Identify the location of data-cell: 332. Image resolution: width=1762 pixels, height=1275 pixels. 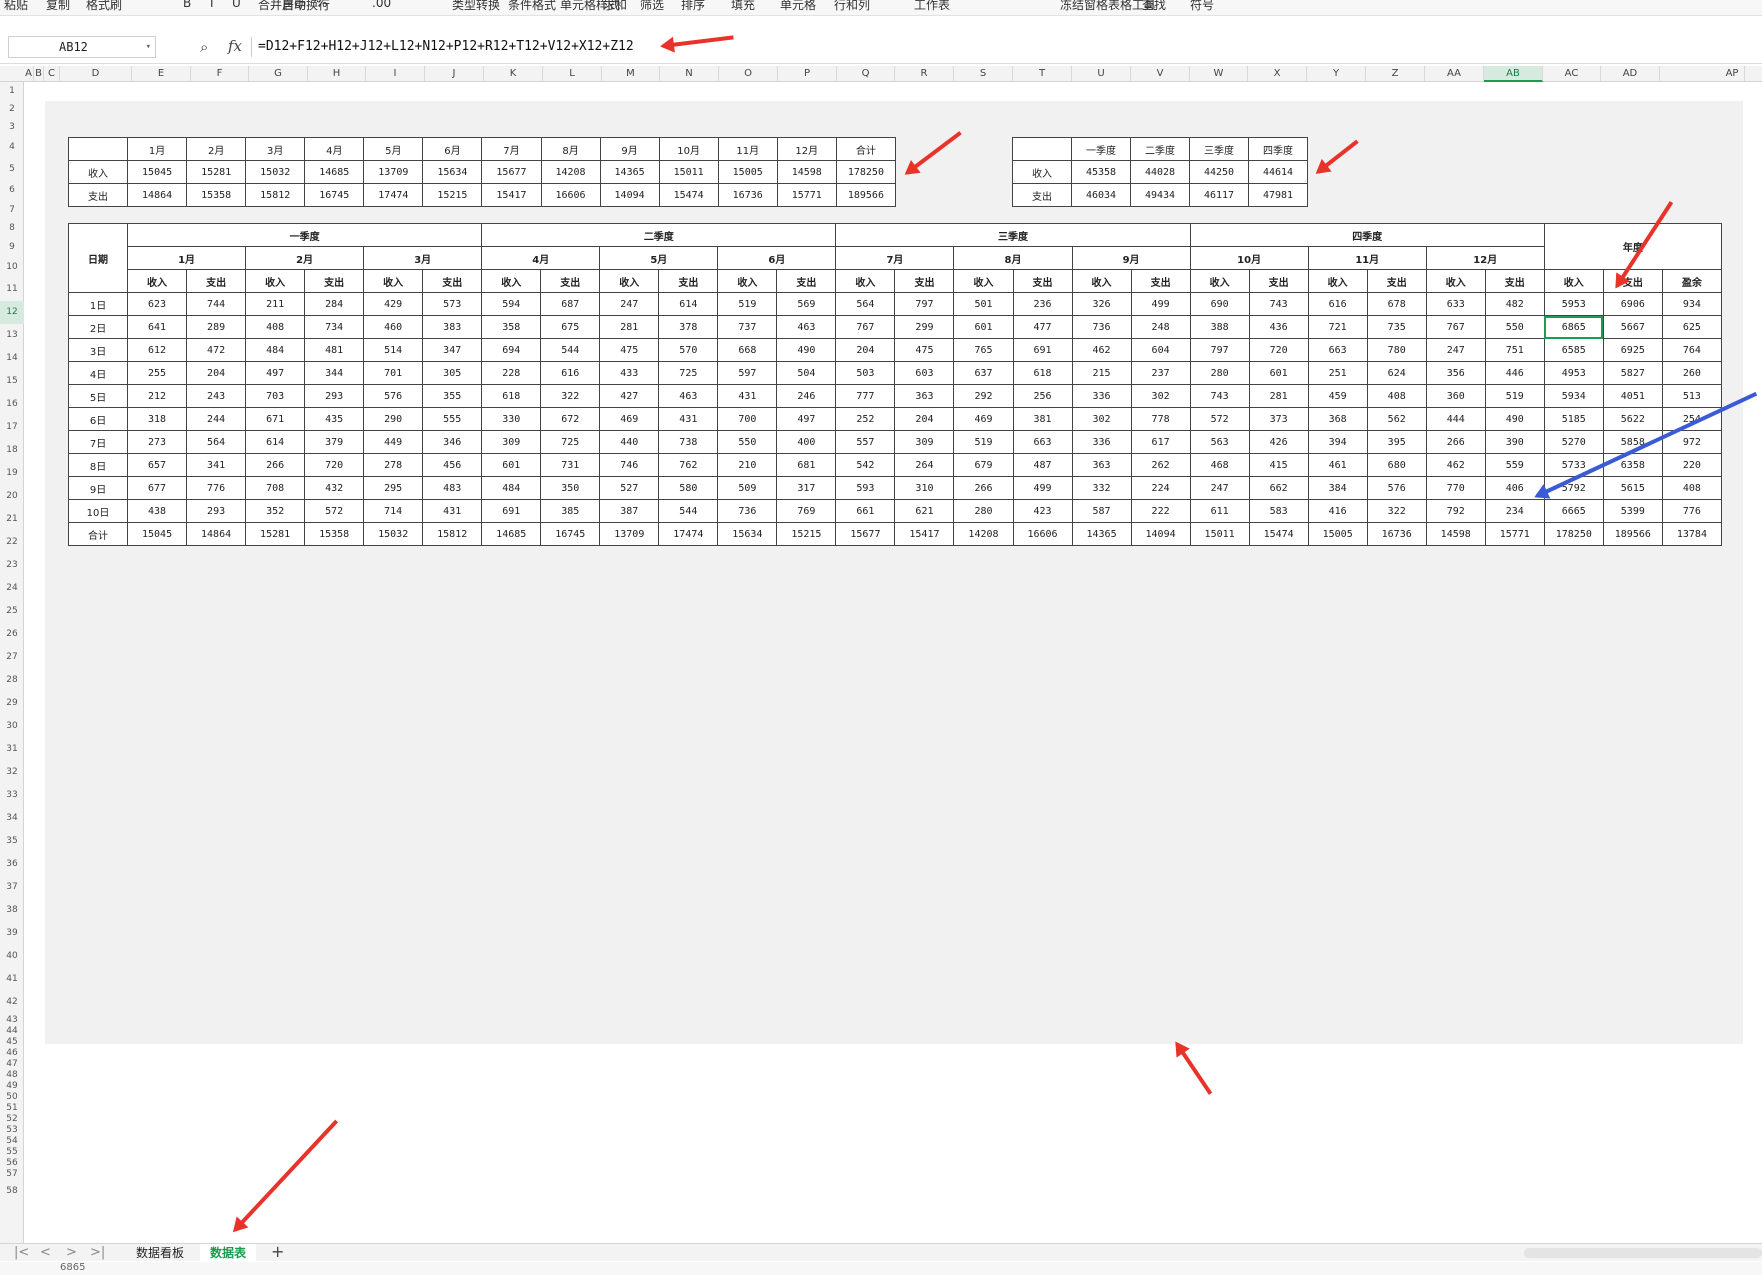
(1101, 488).